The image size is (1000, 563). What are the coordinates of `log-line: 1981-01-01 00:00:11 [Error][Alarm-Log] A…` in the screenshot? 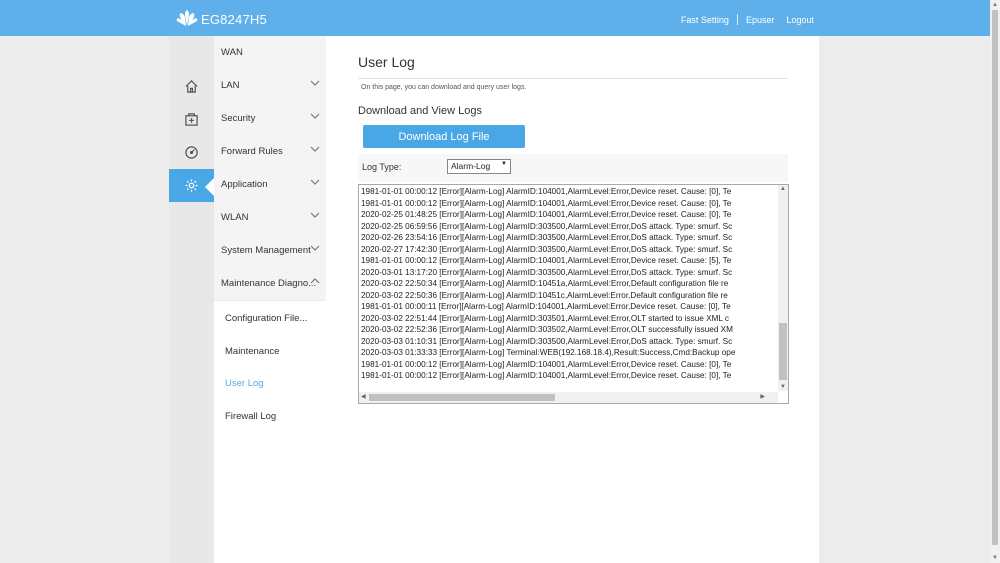 It's located at (546, 306).